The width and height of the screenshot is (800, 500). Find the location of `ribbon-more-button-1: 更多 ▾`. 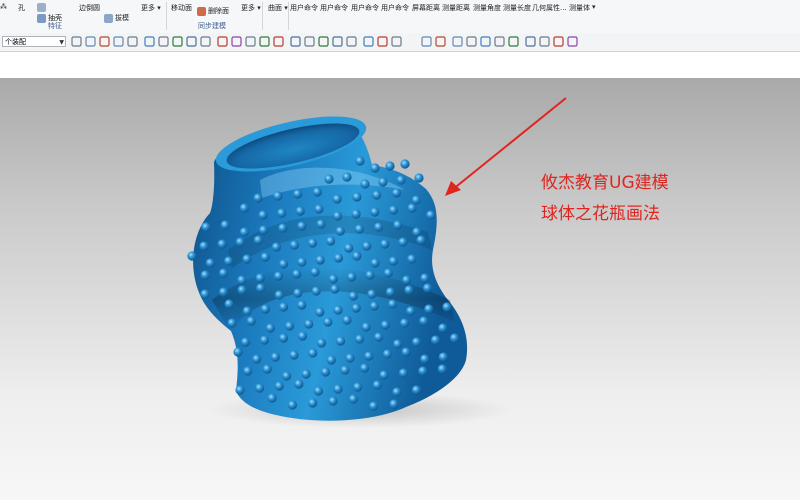

ribbon-more-button-1: 更多 ▾ is located at coordinates (151, 8).